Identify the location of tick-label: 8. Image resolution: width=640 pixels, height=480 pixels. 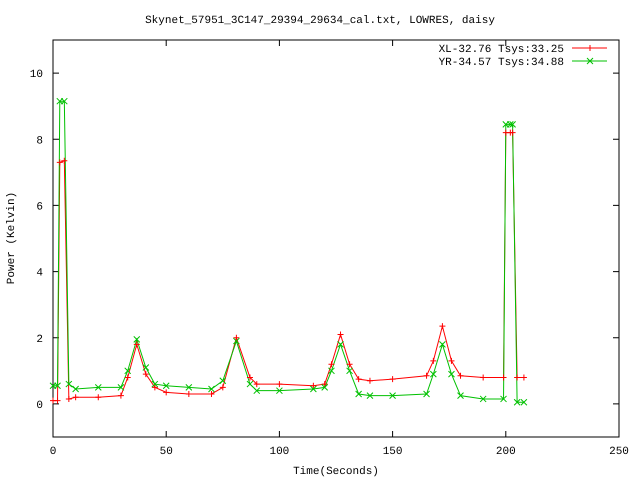
(39, 141).